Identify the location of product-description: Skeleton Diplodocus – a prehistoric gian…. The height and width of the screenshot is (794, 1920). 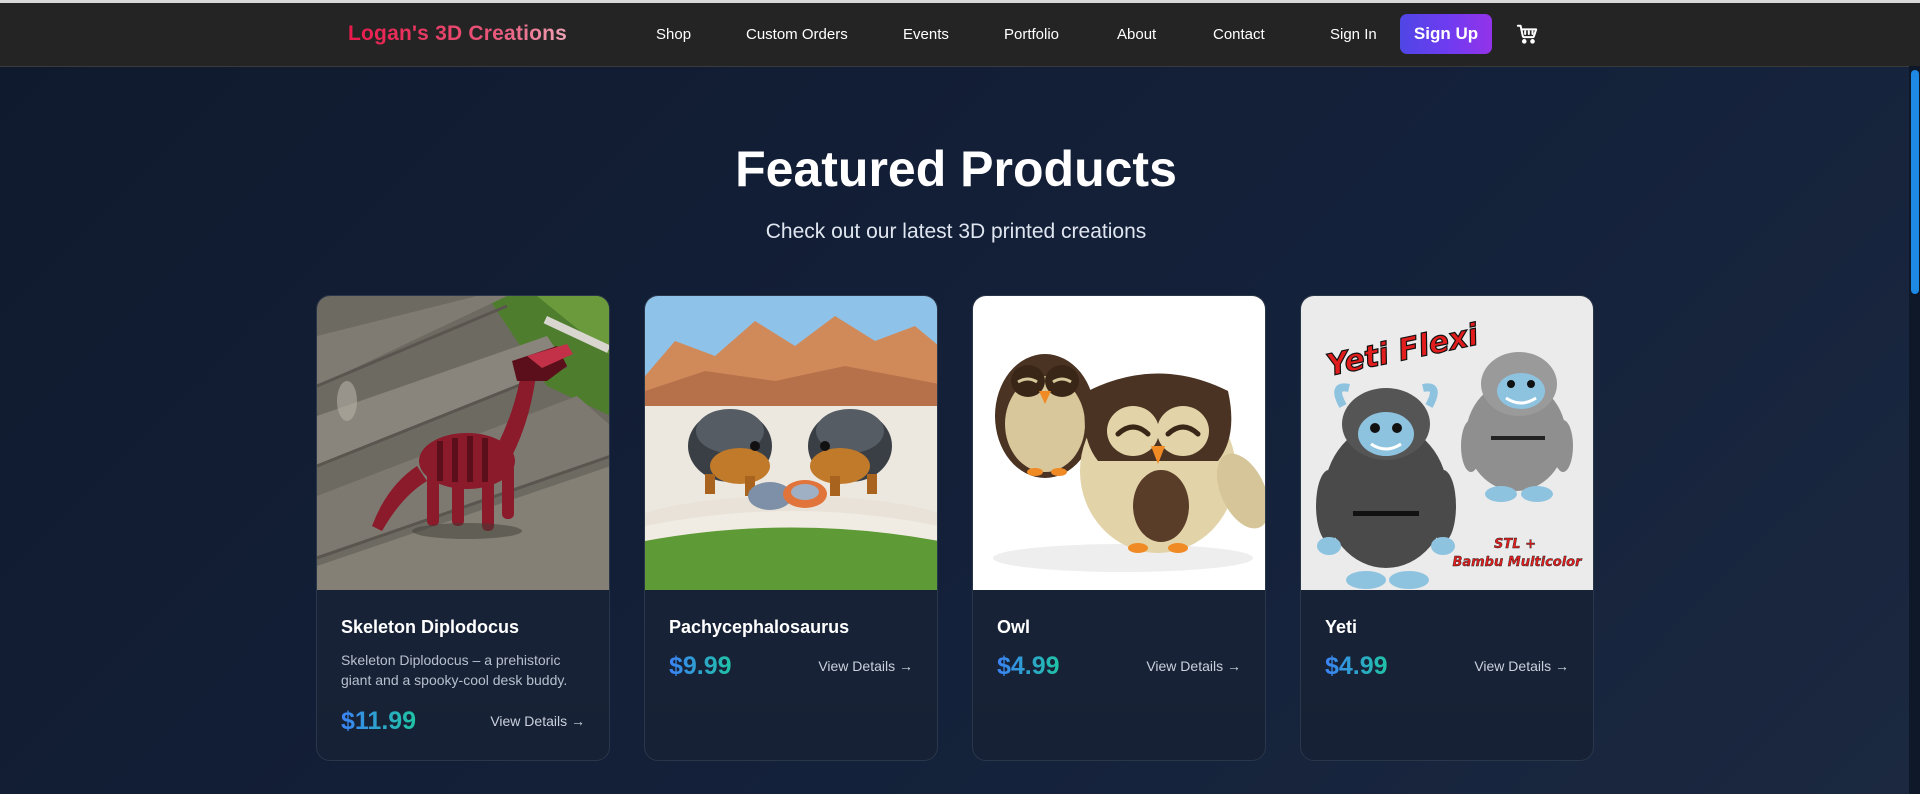
(454, 670).